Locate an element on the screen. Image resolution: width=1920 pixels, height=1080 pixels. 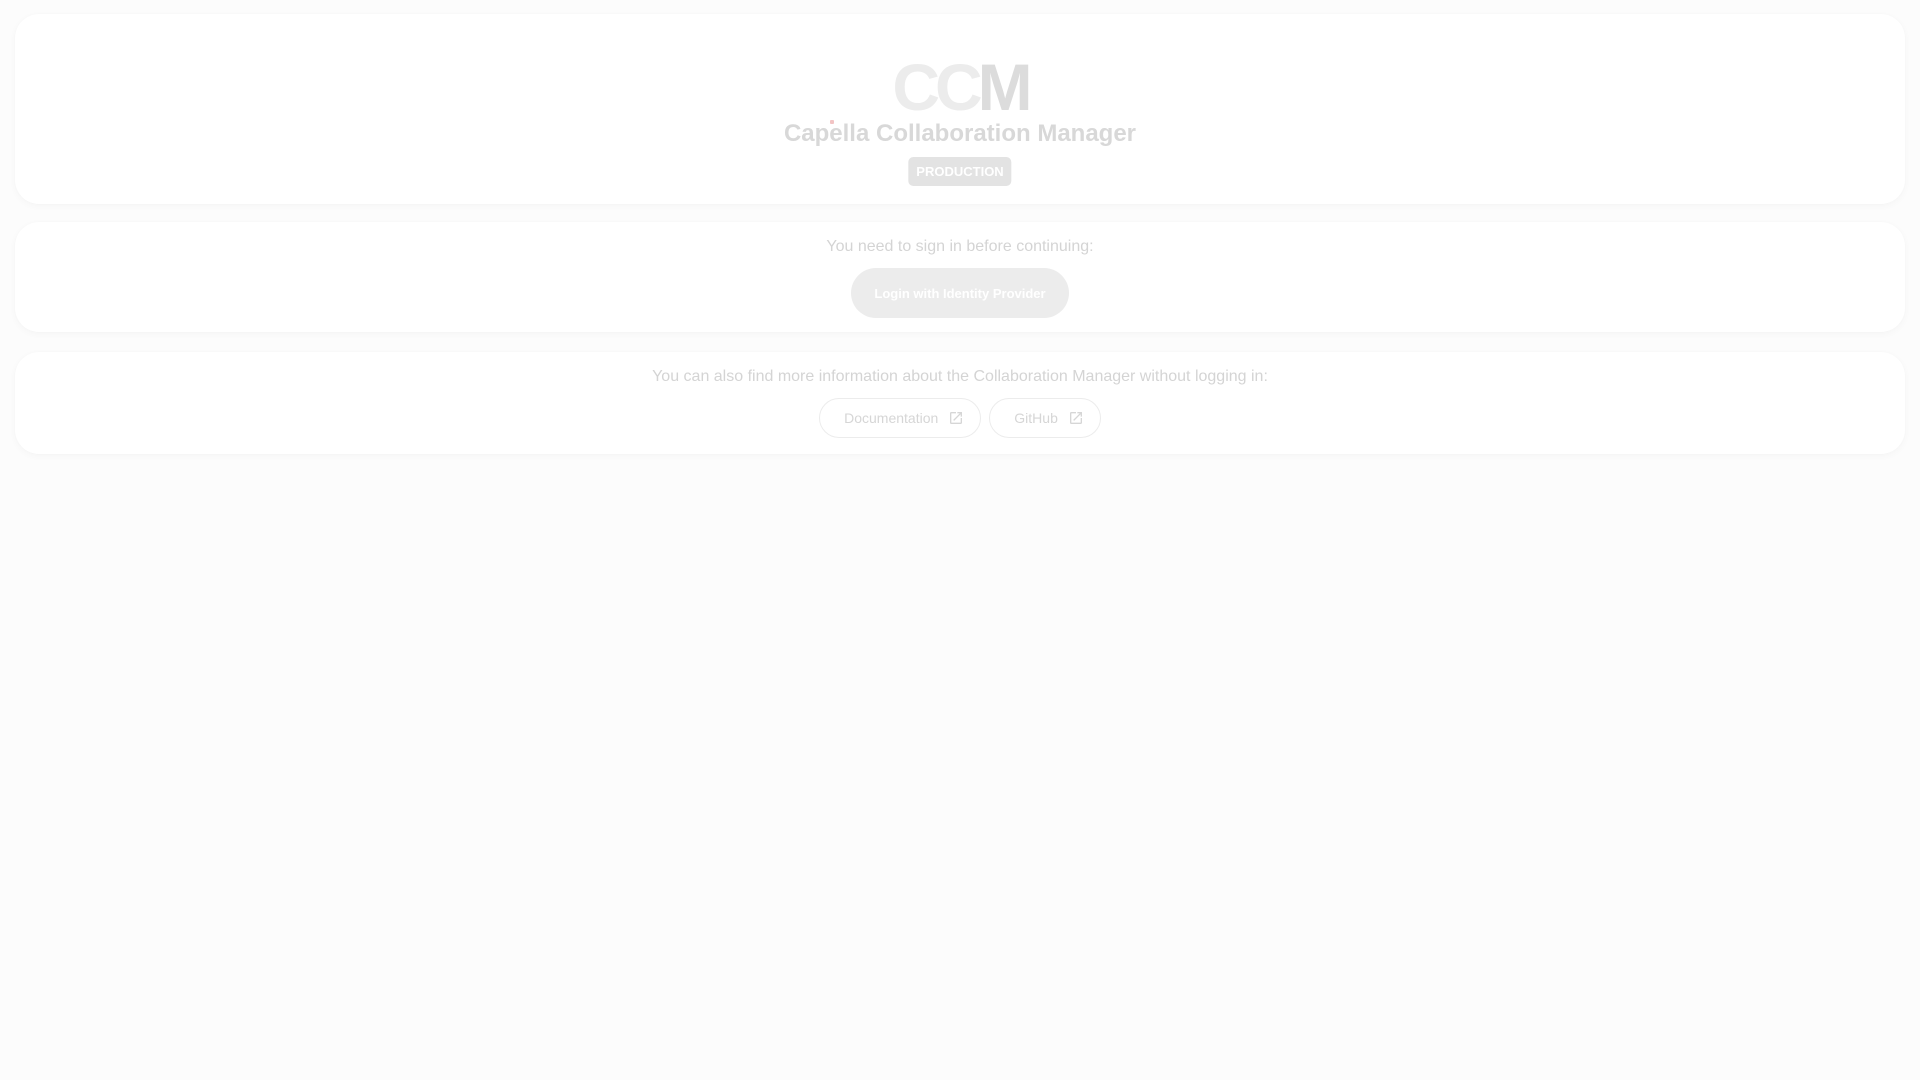
logo-letter-c2: C is located at coordinates (959, 87).